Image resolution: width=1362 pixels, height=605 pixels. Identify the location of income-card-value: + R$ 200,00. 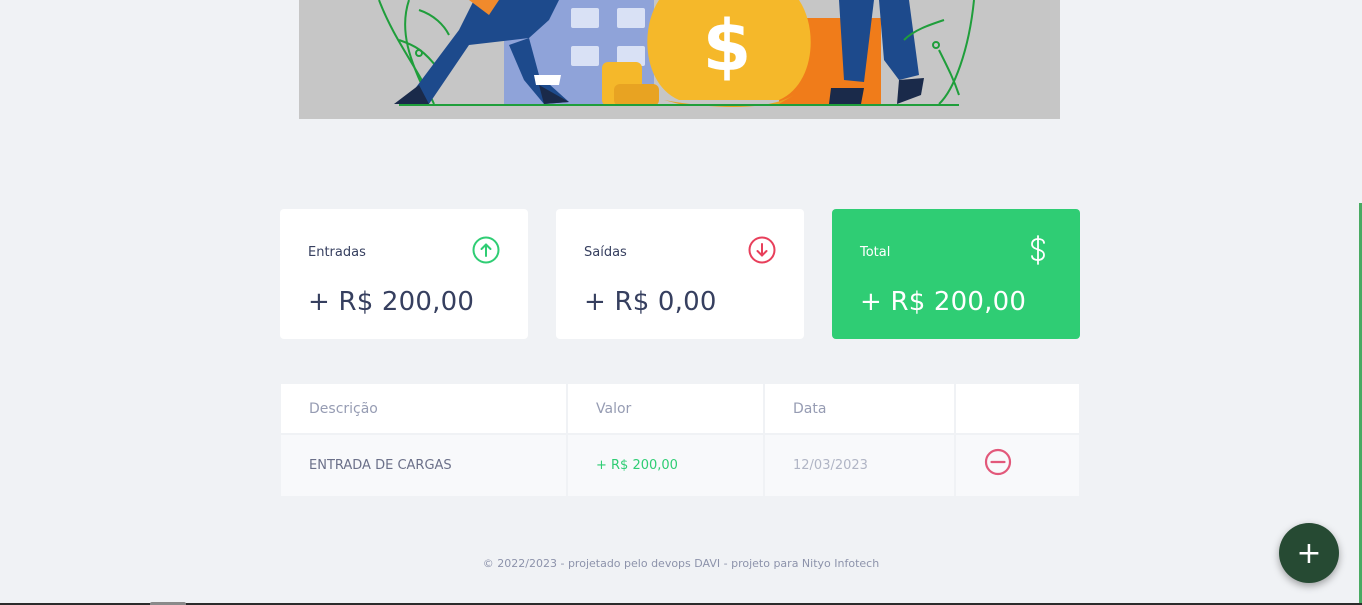
(391, 302).